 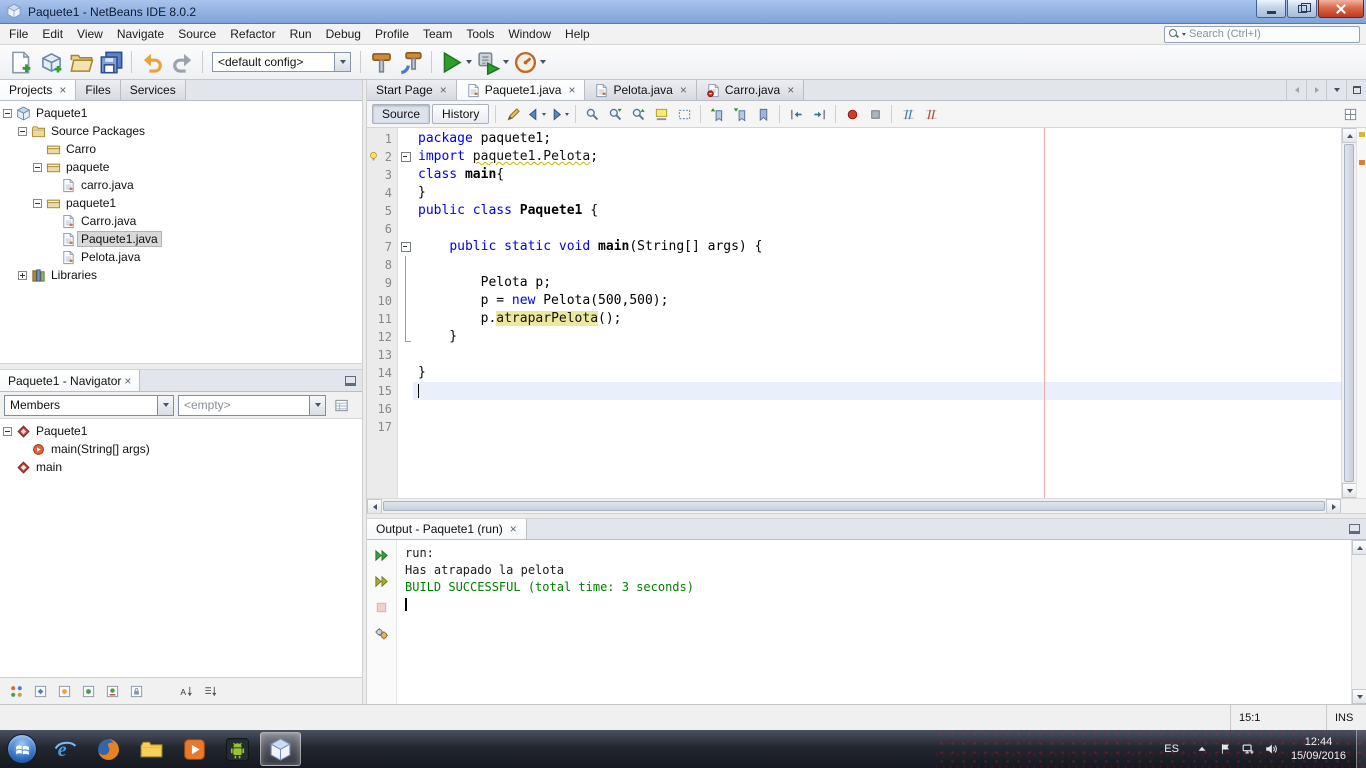 I want to click on menu-debug: Debug, so click(x=343, y=34).